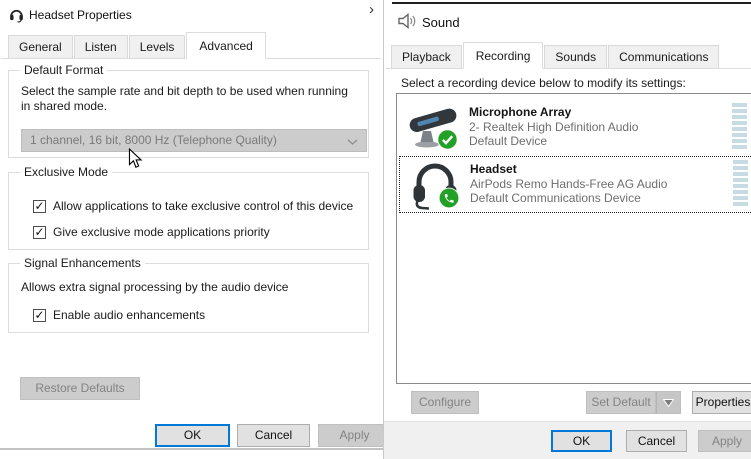 Image resolution: width=751 pixels, height=459 pixels. Describe the element at coordinates (39, 232) in the screenshot. I see `exclusive-priority-checkbox: ✓` at that location.